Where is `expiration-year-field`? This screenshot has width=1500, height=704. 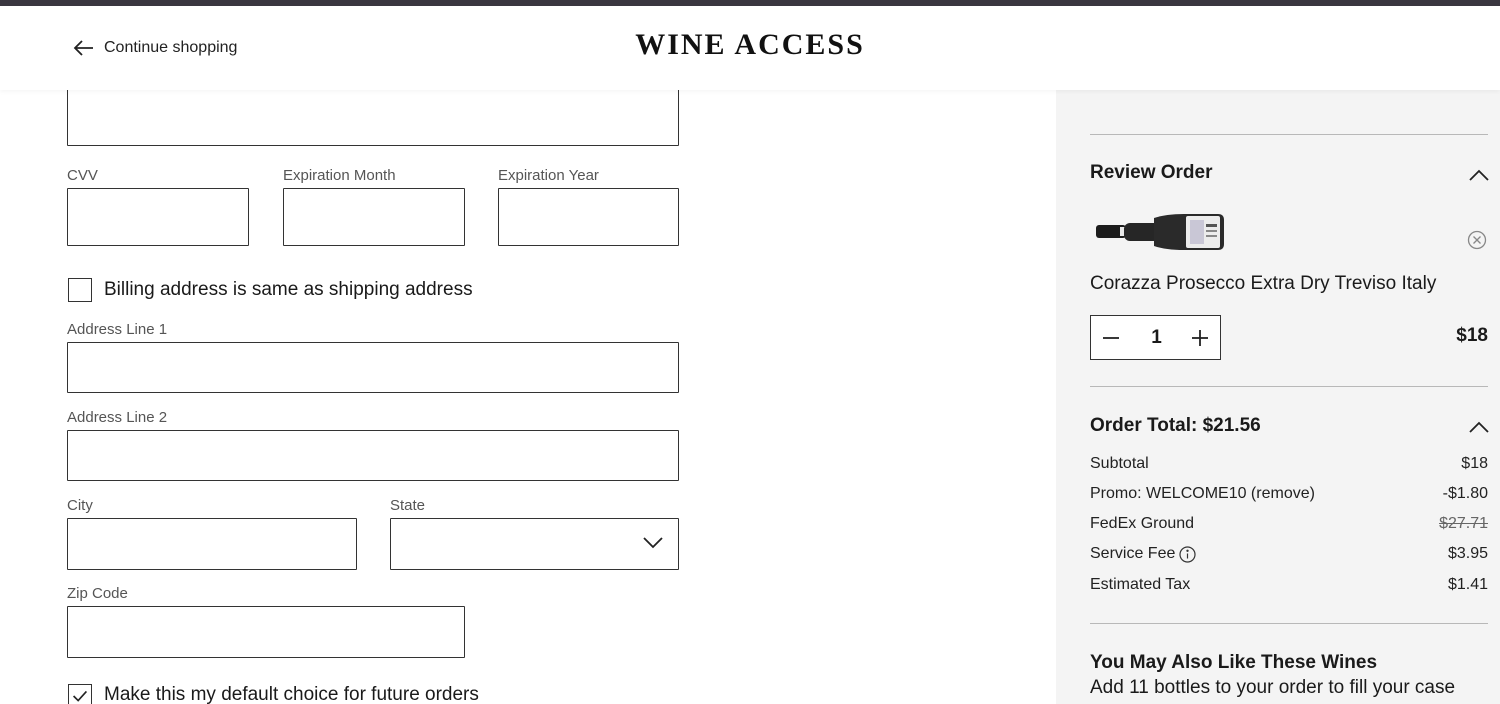
expiration-year-field is located at coordinates (588, 217).